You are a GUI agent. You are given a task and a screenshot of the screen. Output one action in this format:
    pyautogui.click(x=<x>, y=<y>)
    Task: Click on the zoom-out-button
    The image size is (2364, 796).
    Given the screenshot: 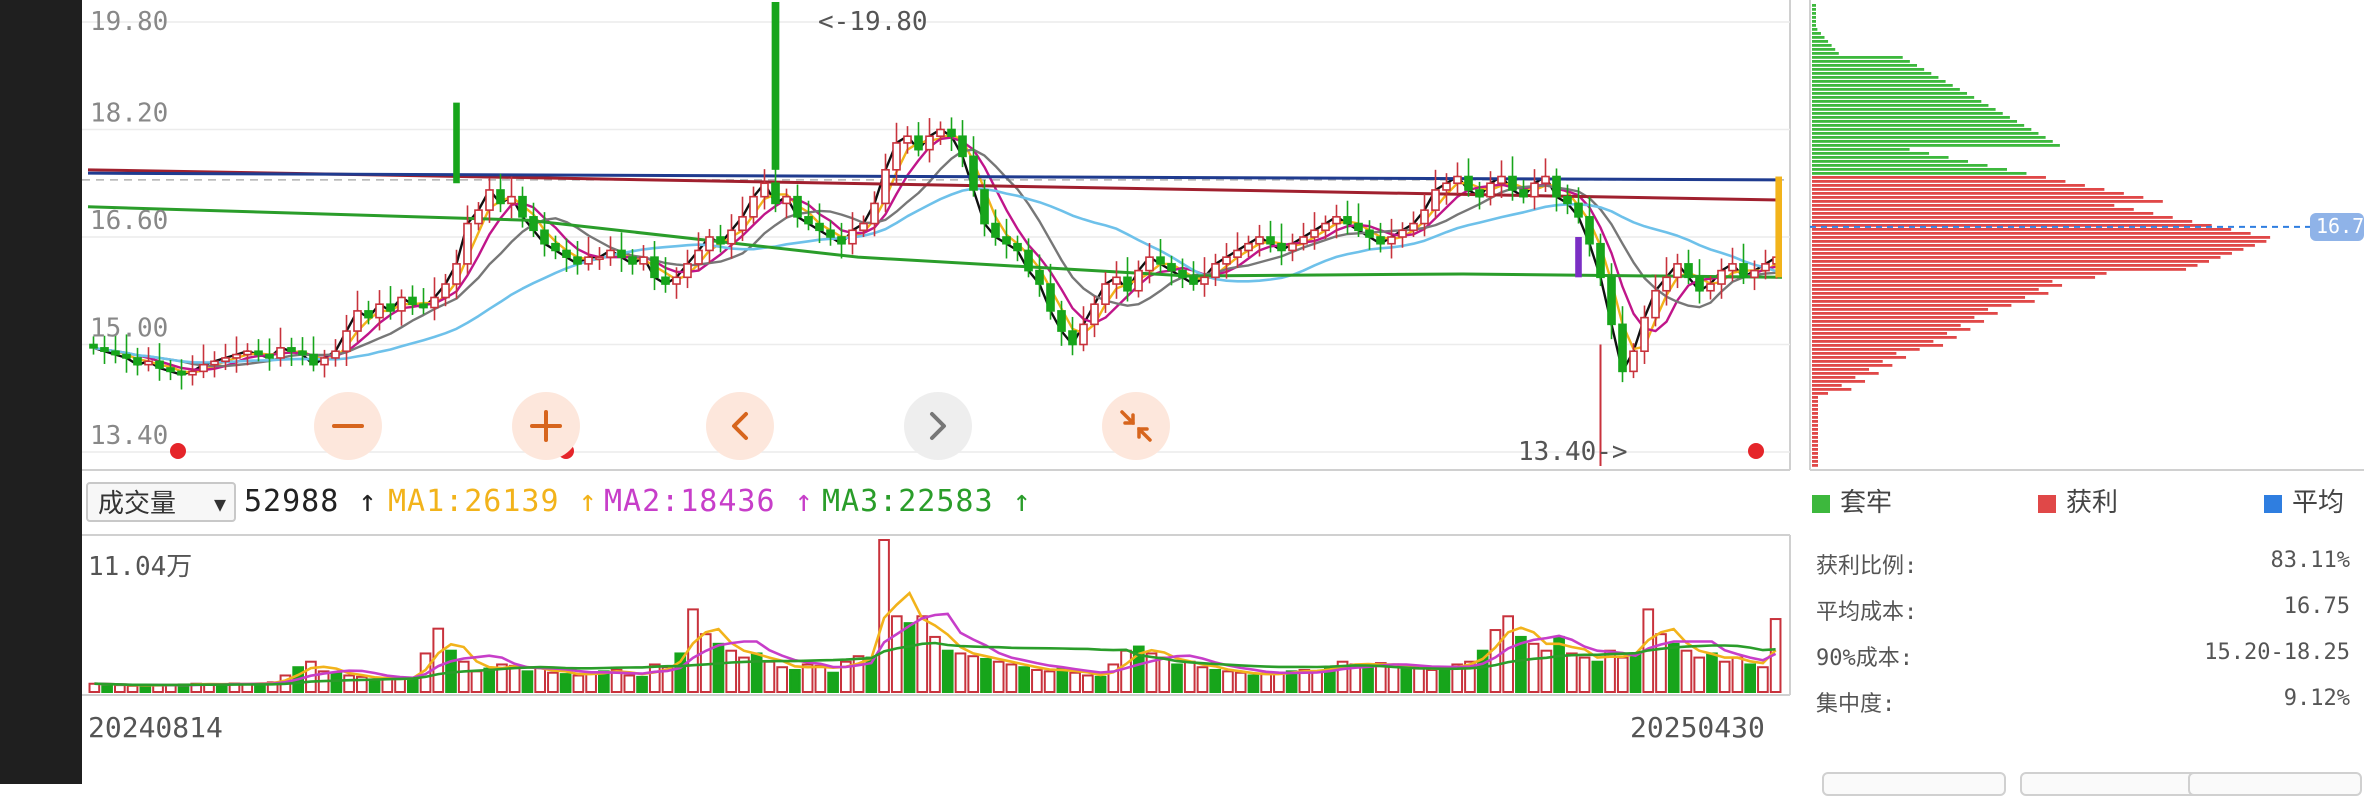 What is the action you would take?
    pyautogui.click(x=348, y=426)
    